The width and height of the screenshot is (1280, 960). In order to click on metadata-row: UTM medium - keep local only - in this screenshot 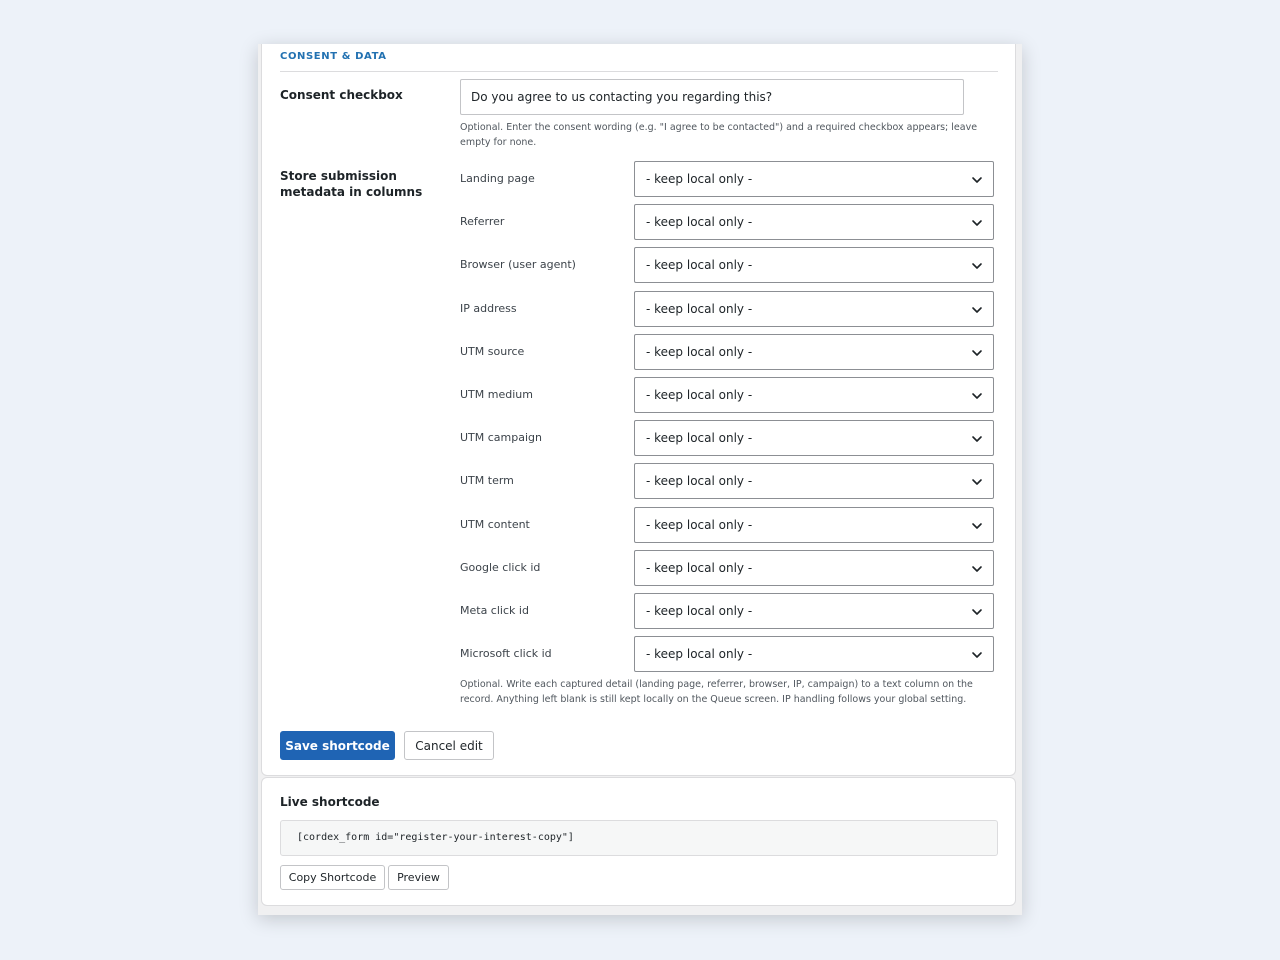, I will do `click(727, 395)`.